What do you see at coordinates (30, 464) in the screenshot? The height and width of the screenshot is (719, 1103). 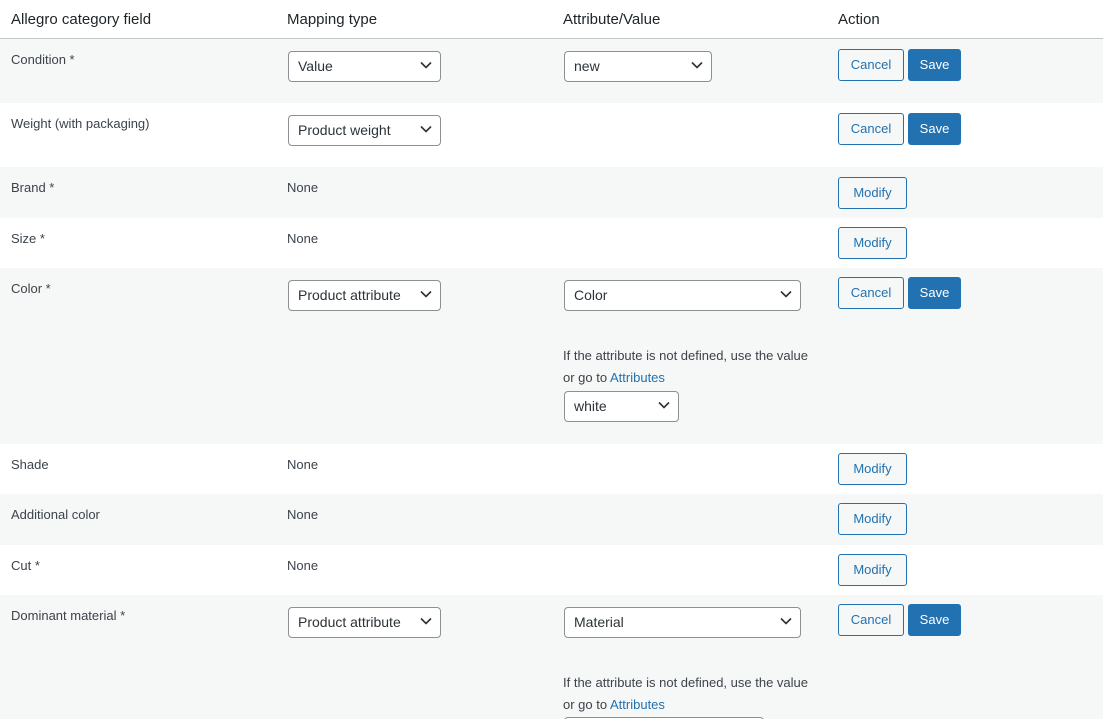 I see `field-label: Shade` at bounding box center [30, 464].